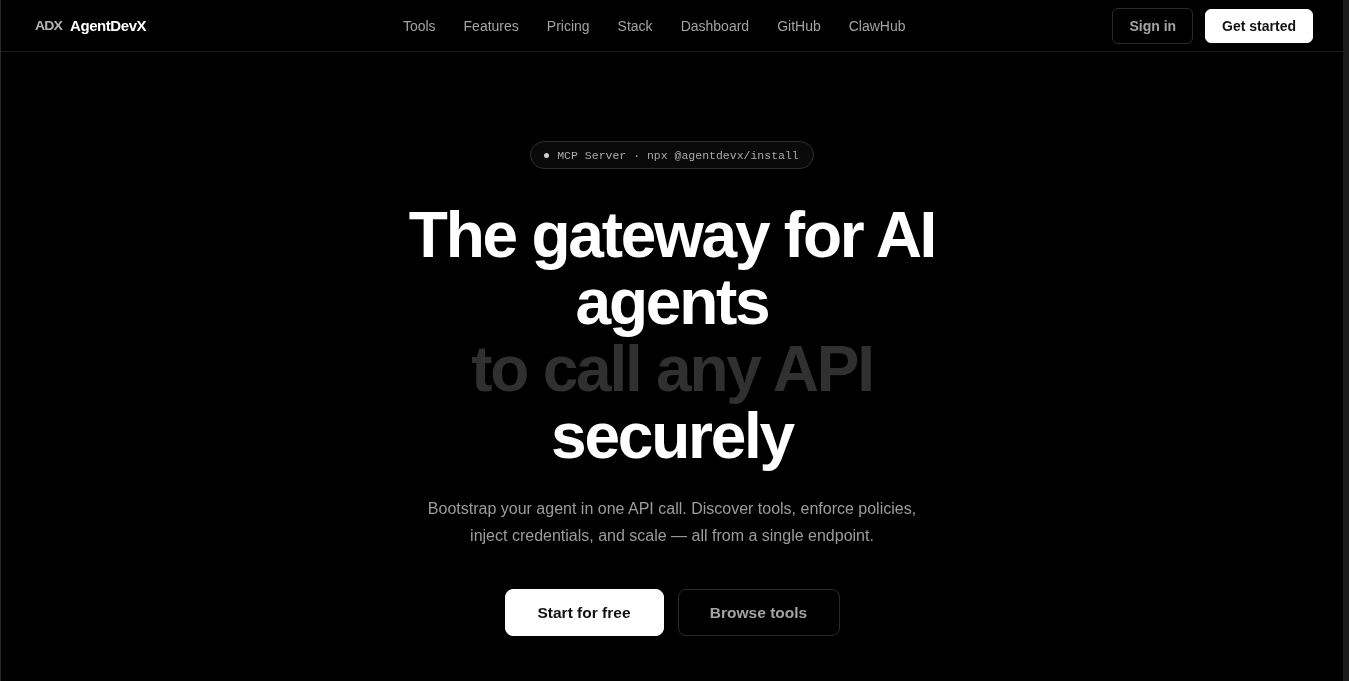  Describe the element at coordinates (49, 25) in the screenshot. I see `logo-mark: ADX` at that location.